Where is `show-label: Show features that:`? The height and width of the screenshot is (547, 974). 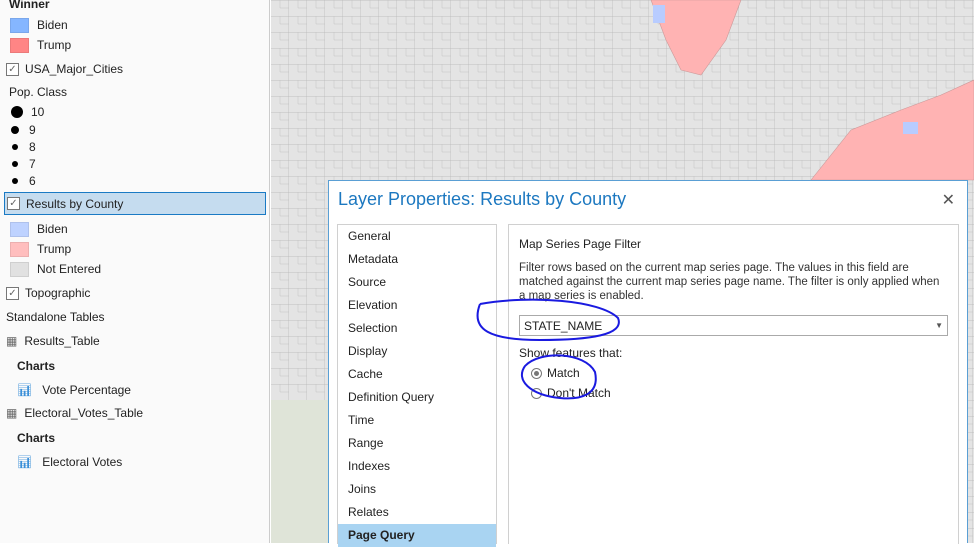
show-label: Show features that: is located at coordinates (571, 353).